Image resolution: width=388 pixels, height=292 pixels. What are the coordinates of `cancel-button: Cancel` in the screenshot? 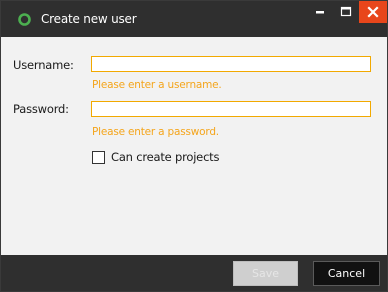 It's located at (346, 273).